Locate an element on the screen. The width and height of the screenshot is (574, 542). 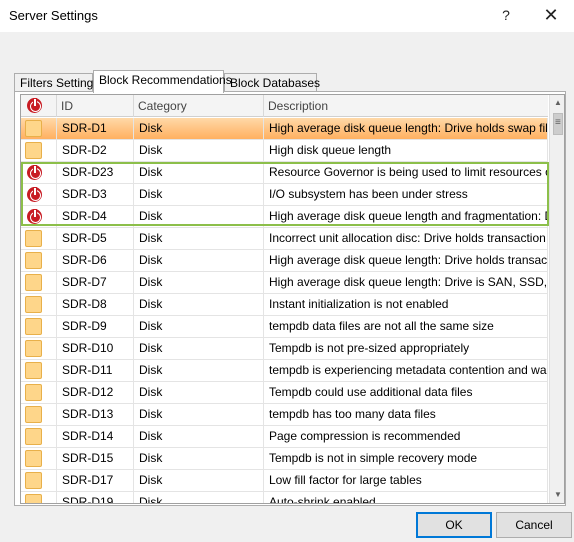
row-description: I/O subsystem has been under stress is located at coordinates (406, 194).